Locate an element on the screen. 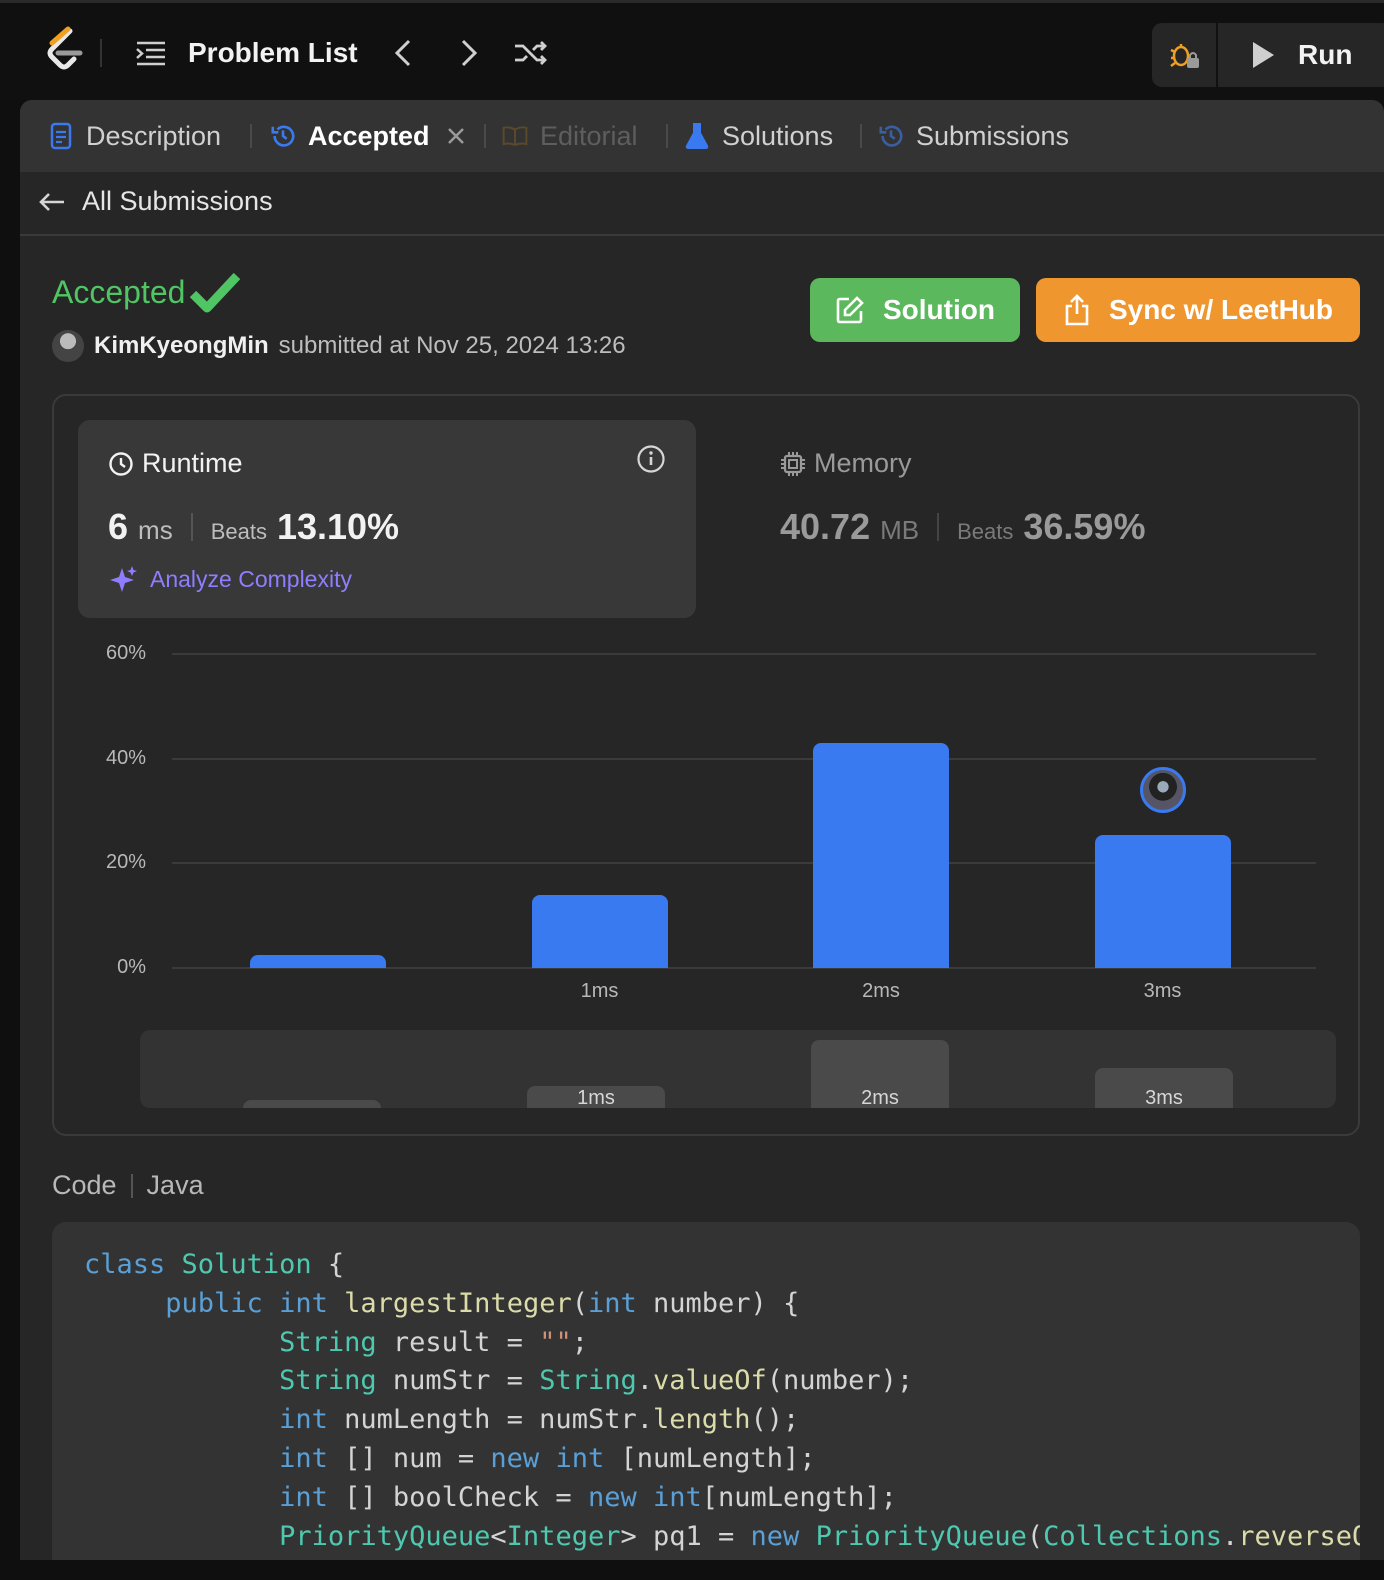 The image size is (1384, 1580). flask-icon is located at coordinates (697, 136).